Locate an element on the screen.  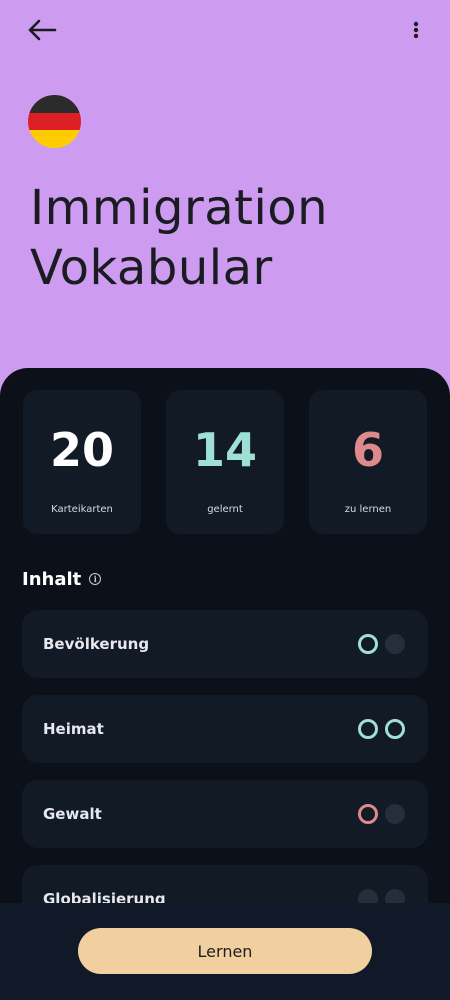
more-vertical-icon is located at coordinates (416, 30).